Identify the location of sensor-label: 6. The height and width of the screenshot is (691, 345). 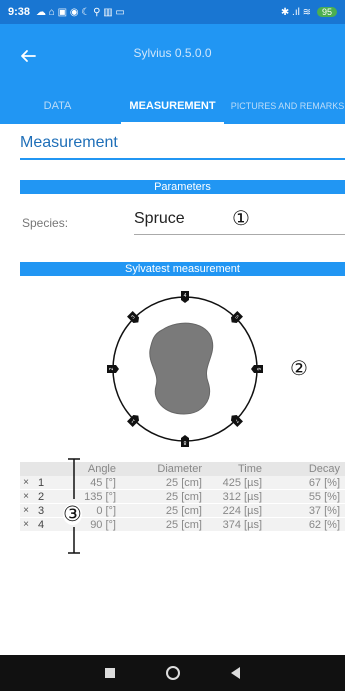
(258, 369).